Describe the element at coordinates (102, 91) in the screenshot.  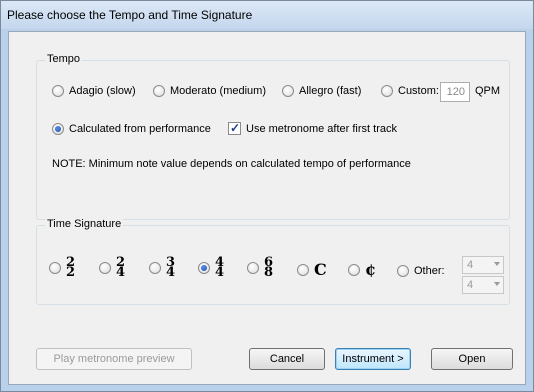
I see `tempo-adagio-label: Adagio (slow)` at that location.